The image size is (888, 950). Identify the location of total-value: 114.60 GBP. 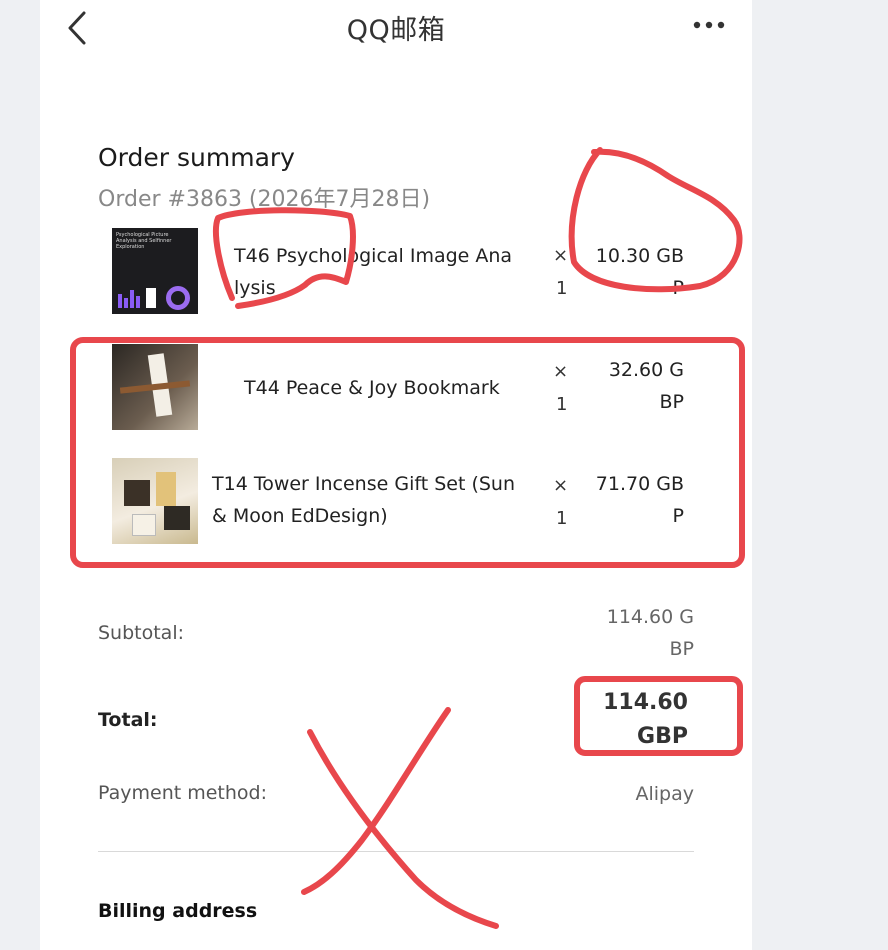
(645, 719).